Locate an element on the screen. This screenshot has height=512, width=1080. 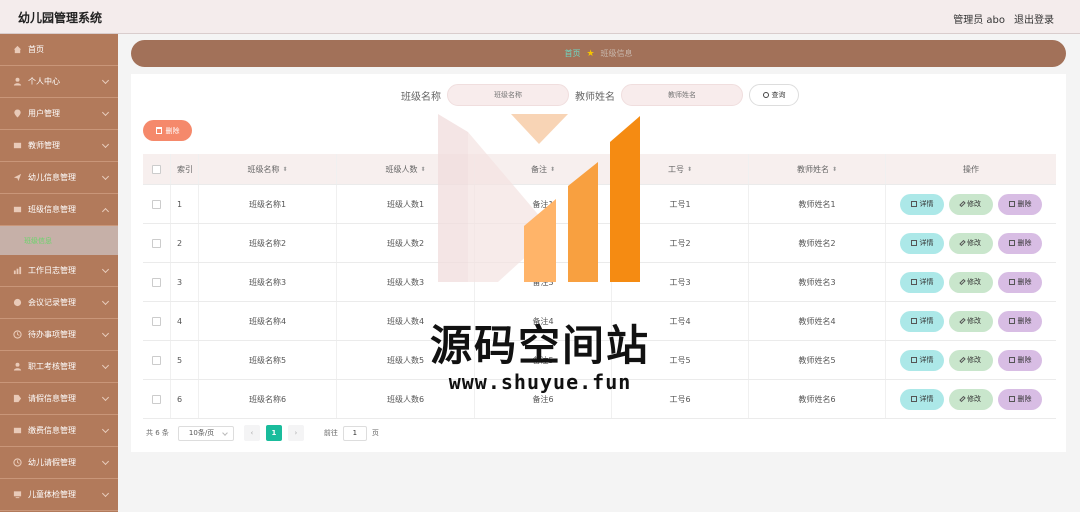
sidebar-item-children: 幼儿信息管理 is located at coordinates (59, 178).